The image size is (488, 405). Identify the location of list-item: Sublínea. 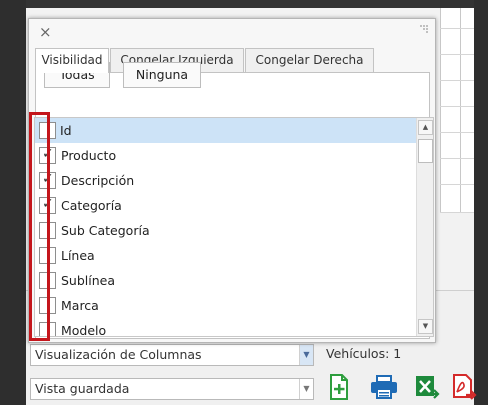
(225, 280).